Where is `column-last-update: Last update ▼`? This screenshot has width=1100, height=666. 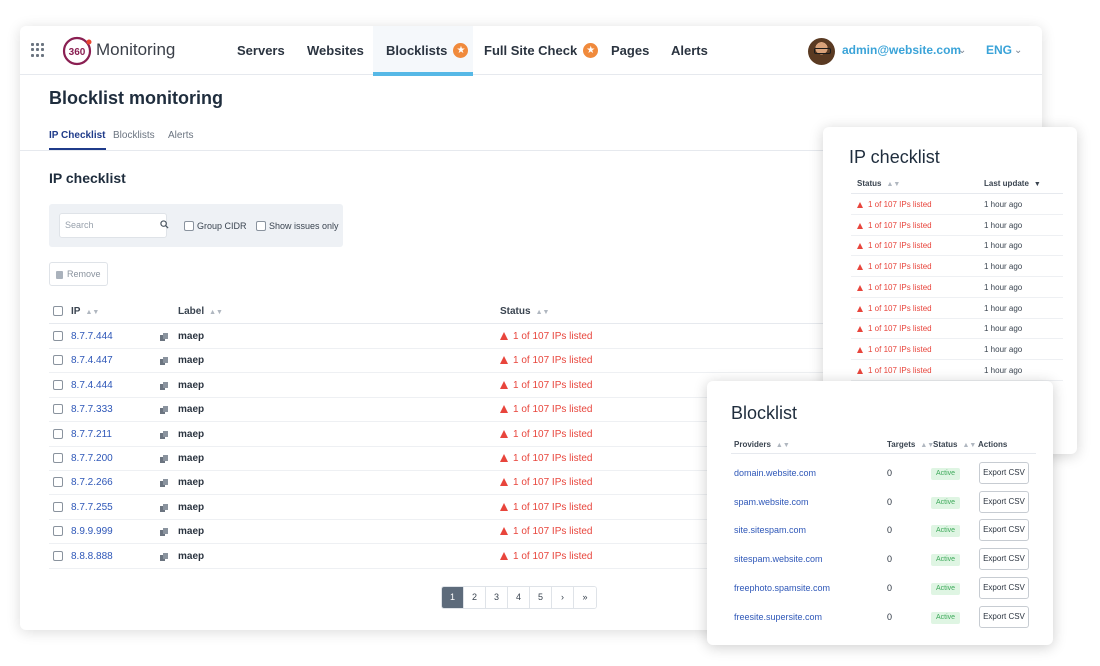
column-last-update: Last update ▼ is located at coordinates (1012, 183).